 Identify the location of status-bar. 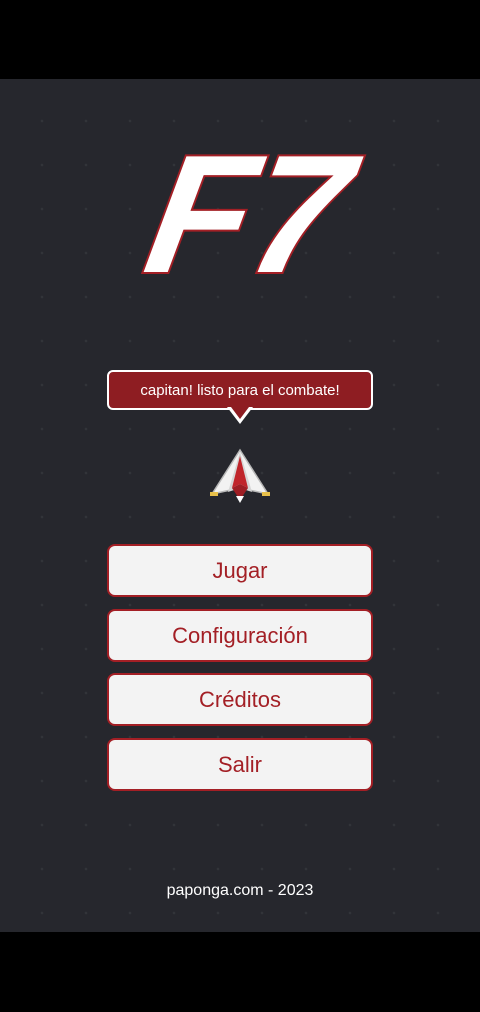
(240, 39).